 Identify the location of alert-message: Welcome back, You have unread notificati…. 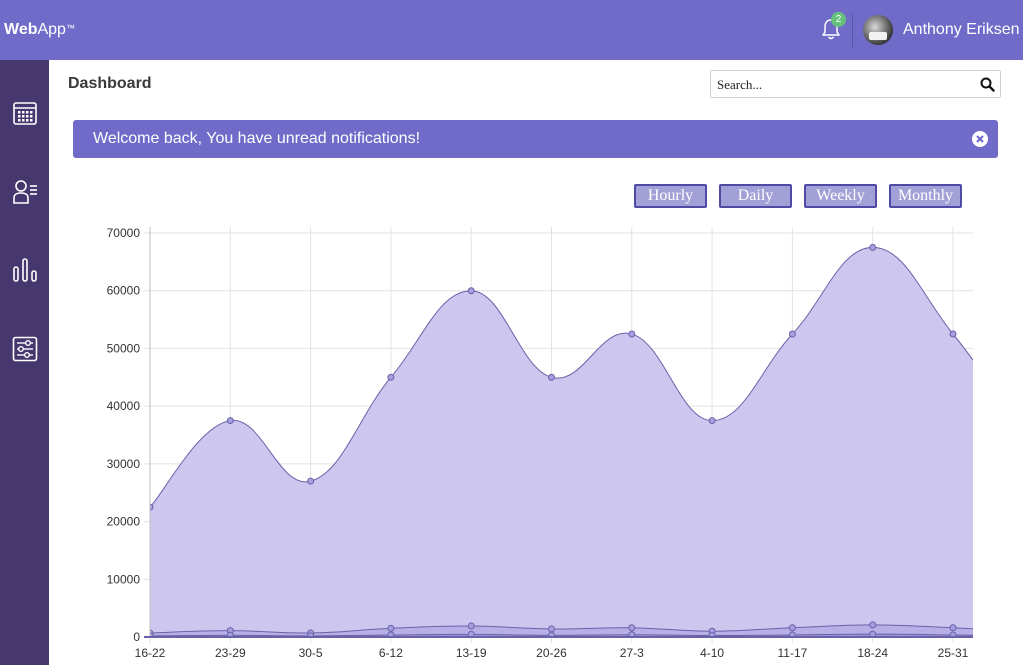
(257, 138).